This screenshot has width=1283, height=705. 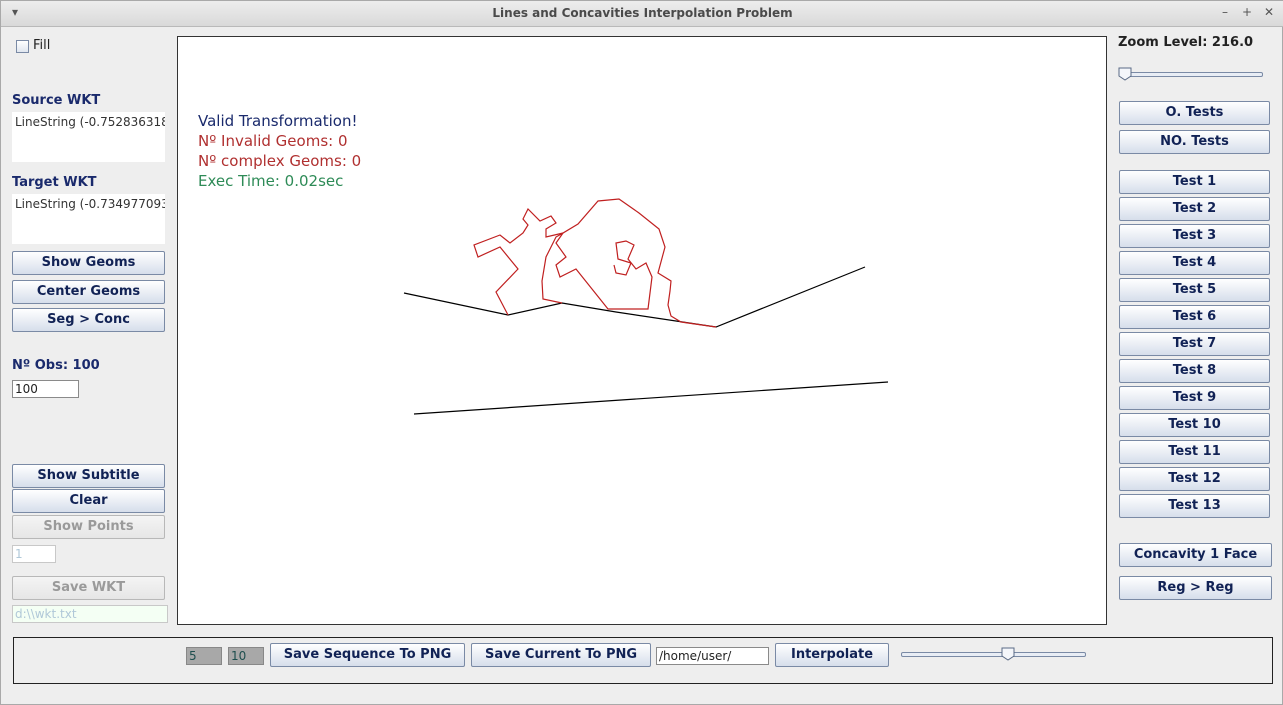 What do you see at coordinates (88, 527) in the screenshot?
I see `show-points-button: Show Points` at bounding box center [88, 527].